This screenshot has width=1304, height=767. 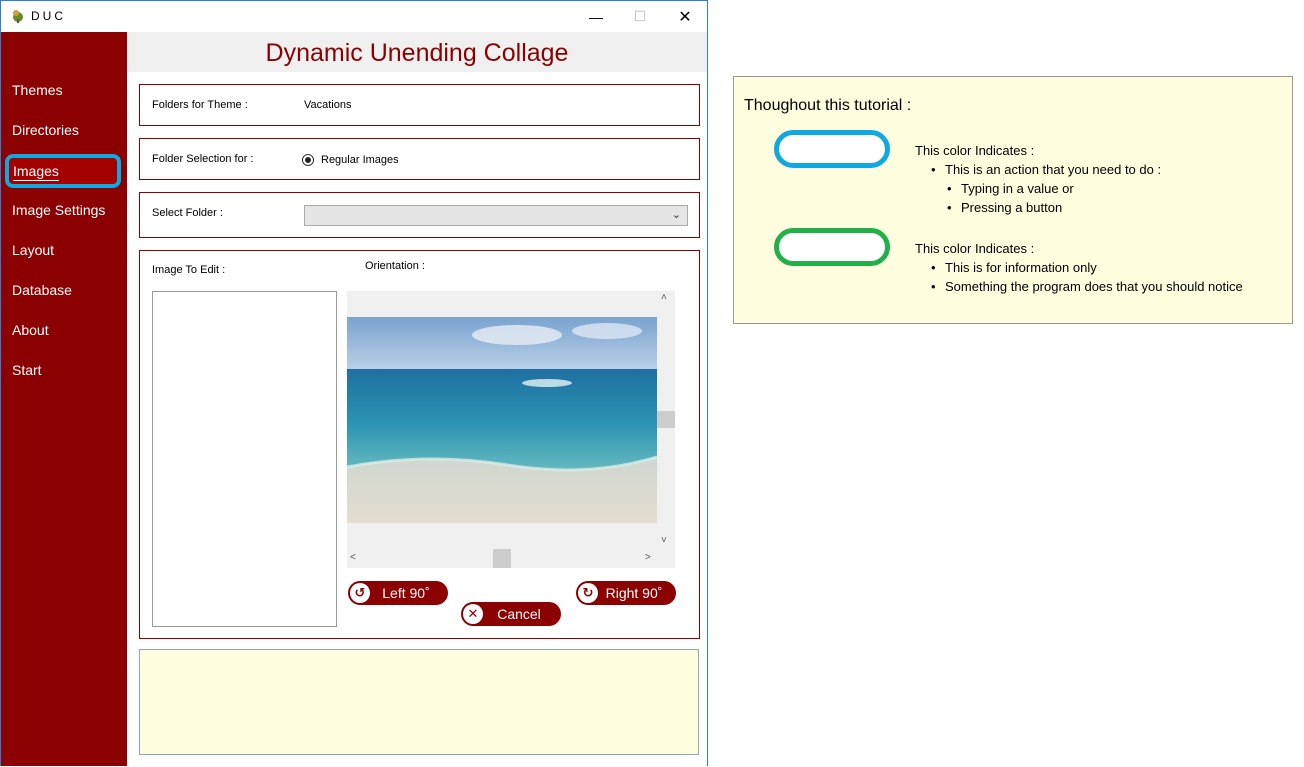 What do you see at coordinates (18, 16) in the screenshot?
I see `app-logo-icon` at bounding box center [18, 16].